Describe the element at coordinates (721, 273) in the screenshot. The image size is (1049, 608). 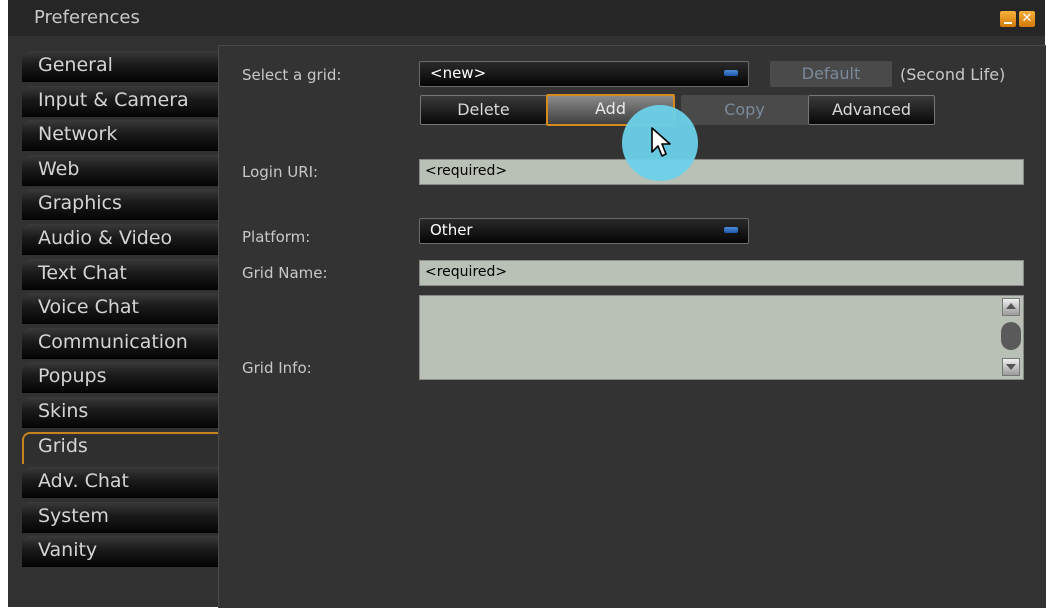
I see `grid-name-field: <required>` at that location.